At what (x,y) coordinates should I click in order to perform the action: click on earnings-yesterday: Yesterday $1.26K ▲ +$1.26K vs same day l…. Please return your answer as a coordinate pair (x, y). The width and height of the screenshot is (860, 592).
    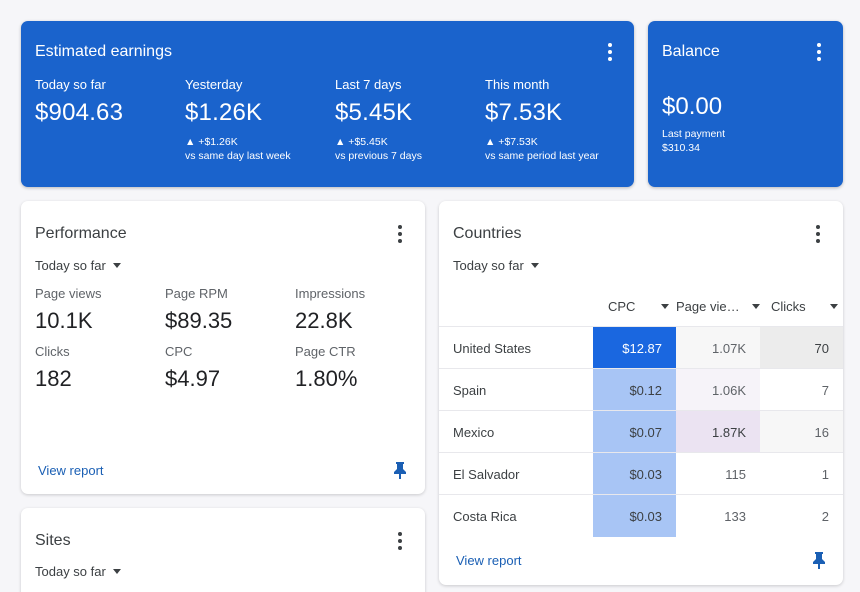
    Looking at the image, I should click on (238, 120).